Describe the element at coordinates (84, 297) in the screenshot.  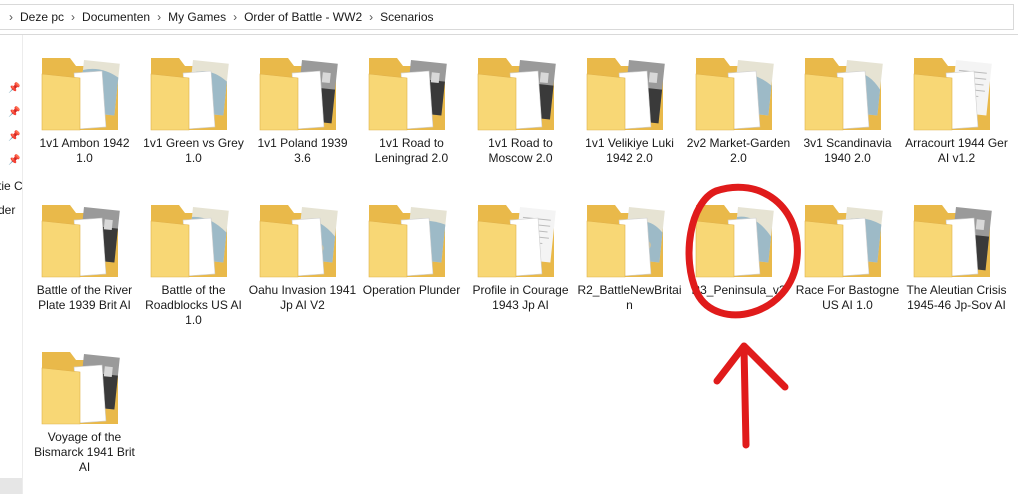
I see `folder-label: Battle of the River Plate 1939 Brit AI` at that location.